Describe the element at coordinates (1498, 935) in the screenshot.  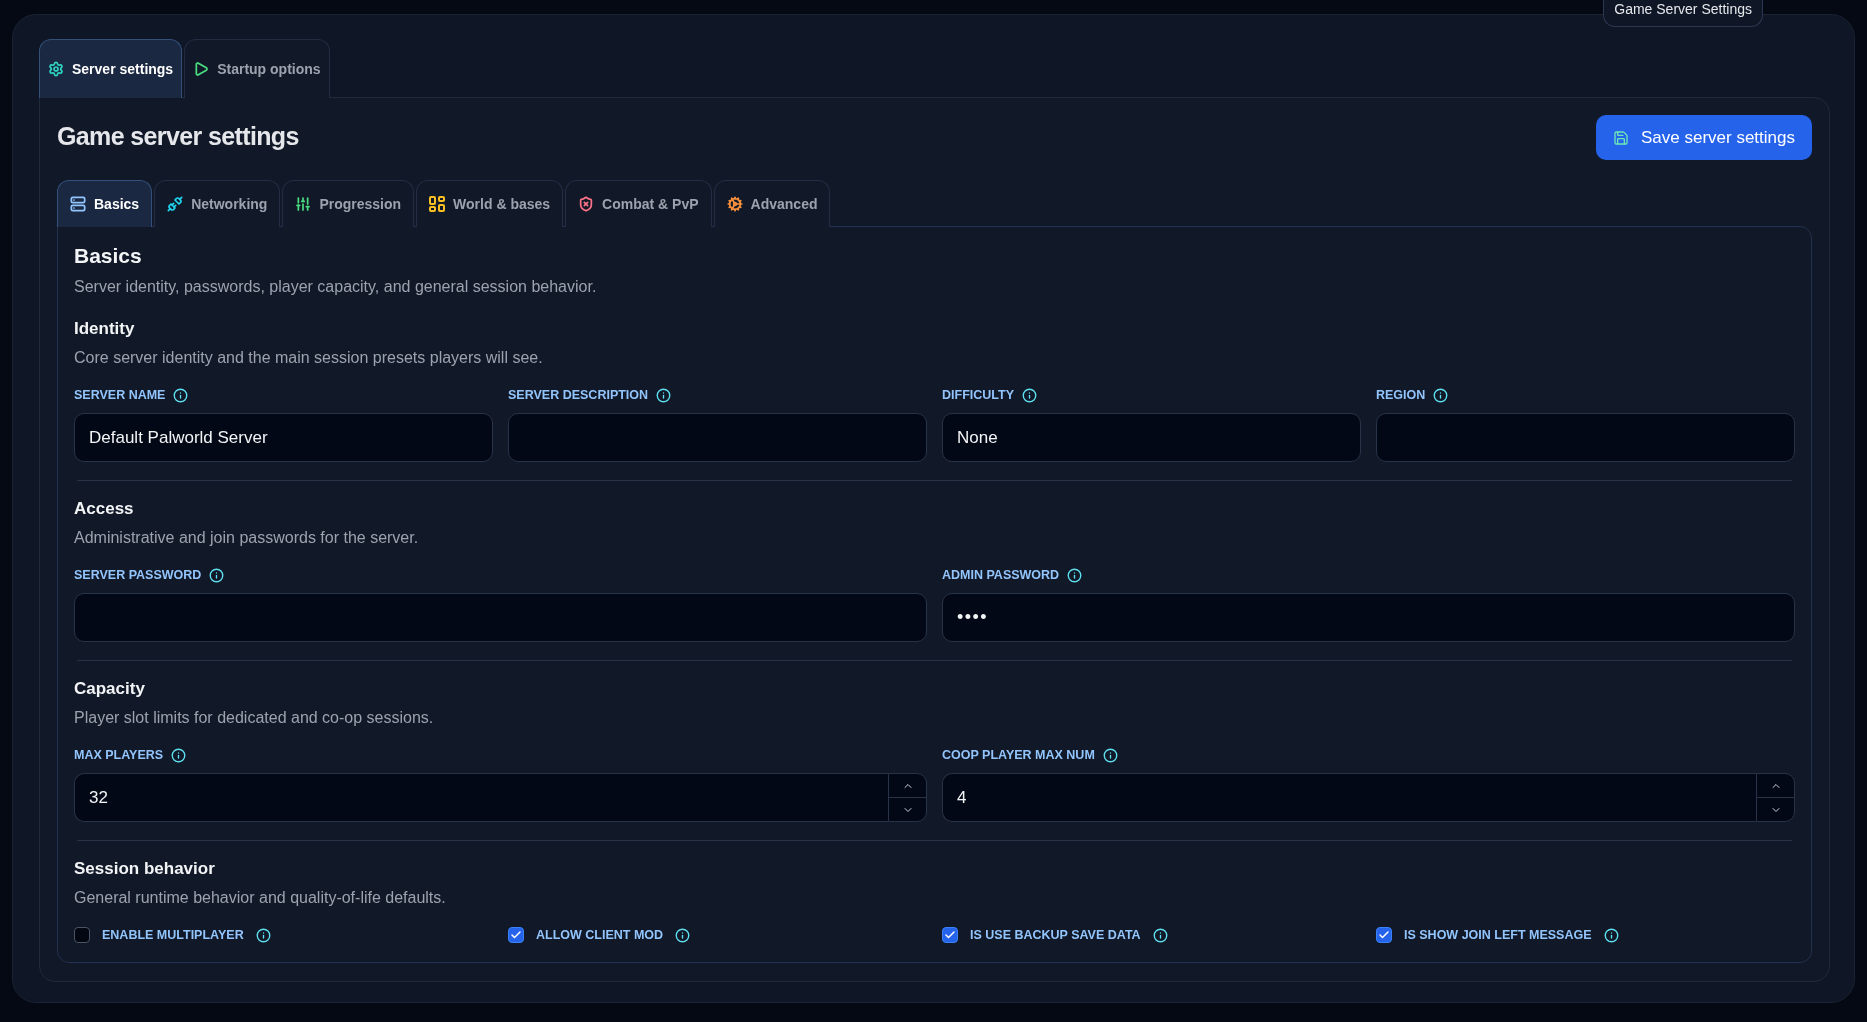
I see `checkbox-label: IS SHOW JOIN LEFT MESSAGE` at that location.